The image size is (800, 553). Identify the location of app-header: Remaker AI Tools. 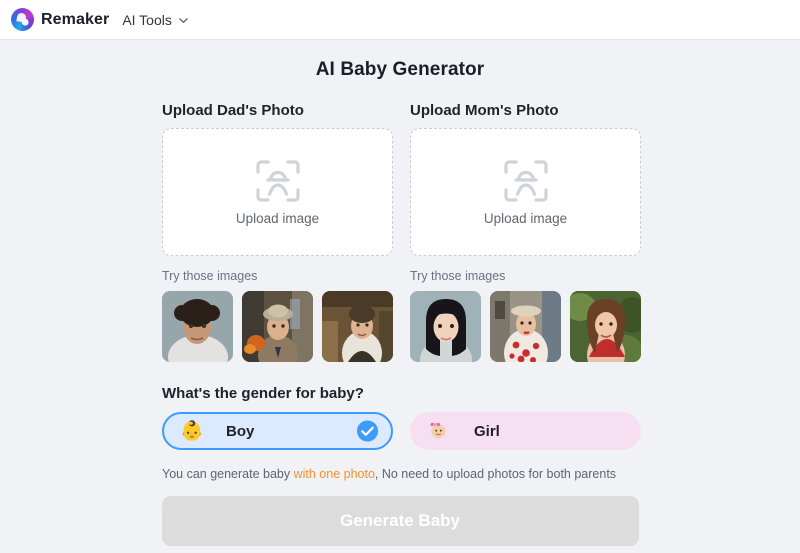
(400, 20).